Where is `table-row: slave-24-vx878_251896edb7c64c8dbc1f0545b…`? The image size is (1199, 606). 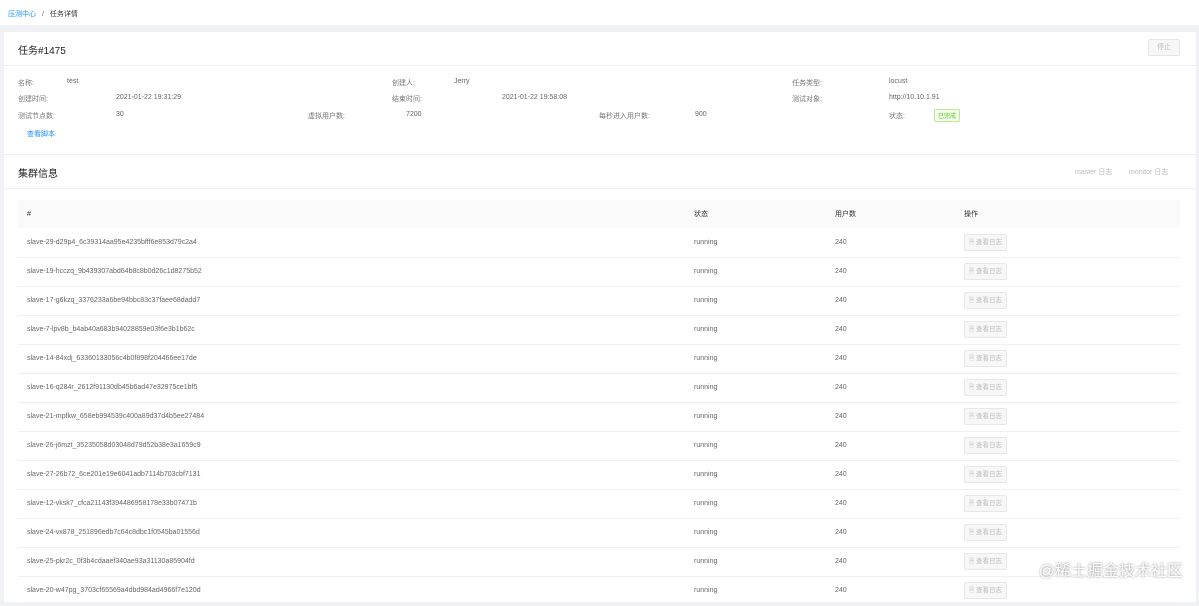 table-row: slave-24-vx878_251896edb7c64c8dbc1f0545b… is located at coordinates (599, 533).